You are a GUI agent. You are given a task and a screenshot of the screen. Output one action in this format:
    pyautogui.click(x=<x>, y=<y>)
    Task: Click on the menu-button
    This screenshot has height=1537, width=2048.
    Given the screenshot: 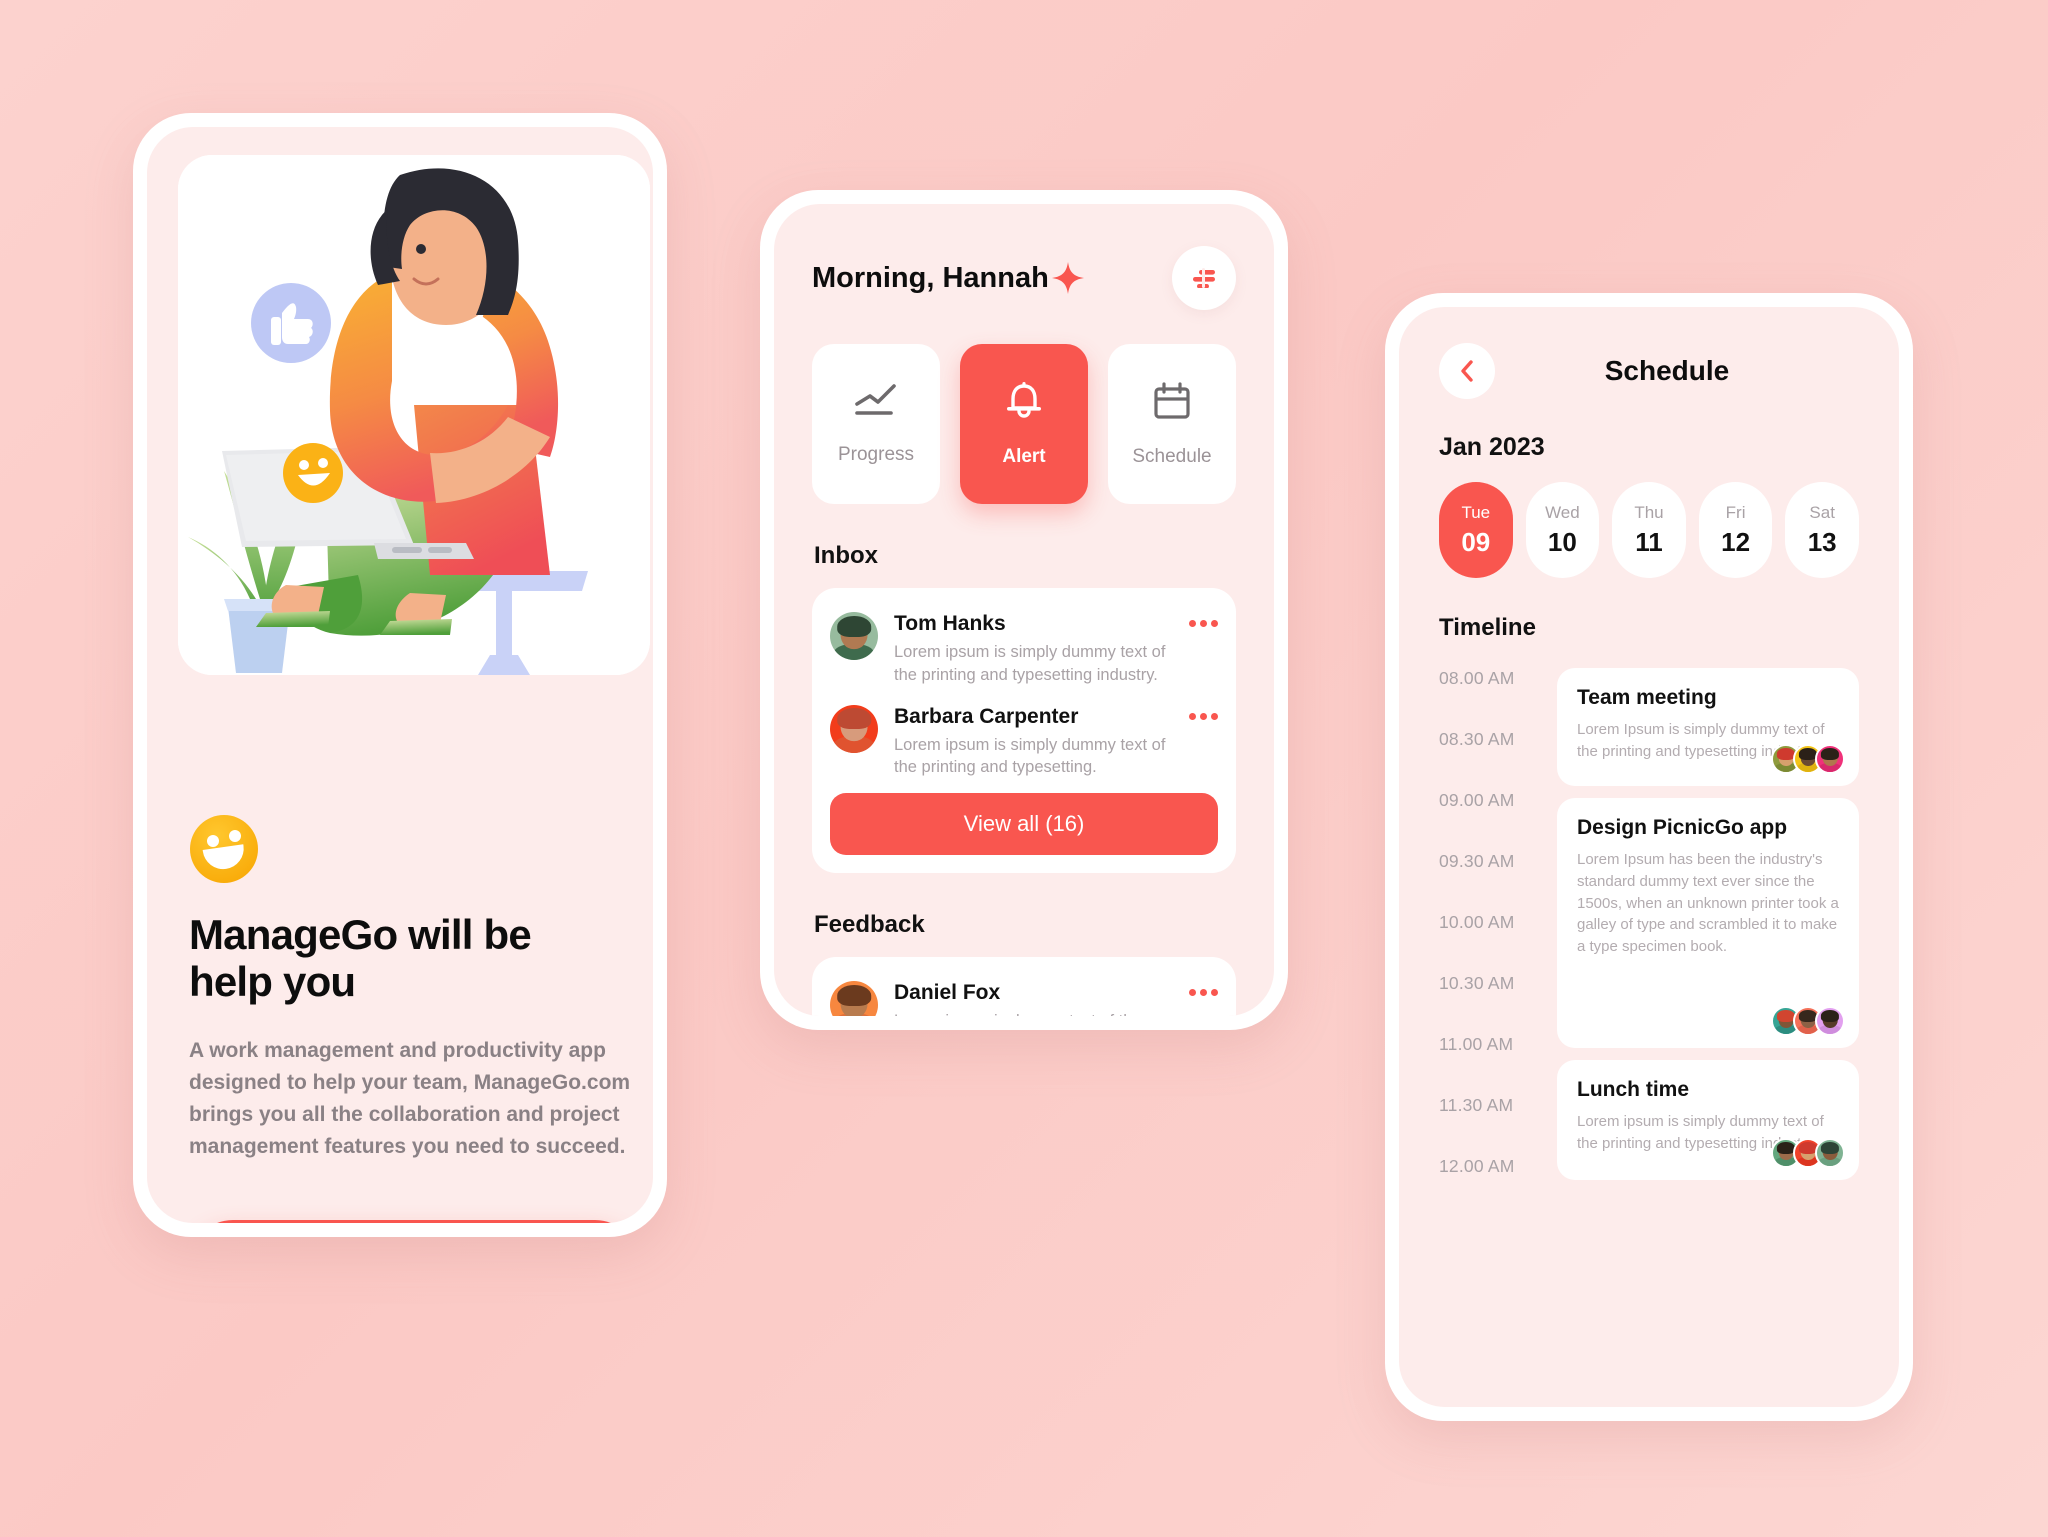 What is the action you would take?
    pyautogui.click(x=1204, y=278)
    